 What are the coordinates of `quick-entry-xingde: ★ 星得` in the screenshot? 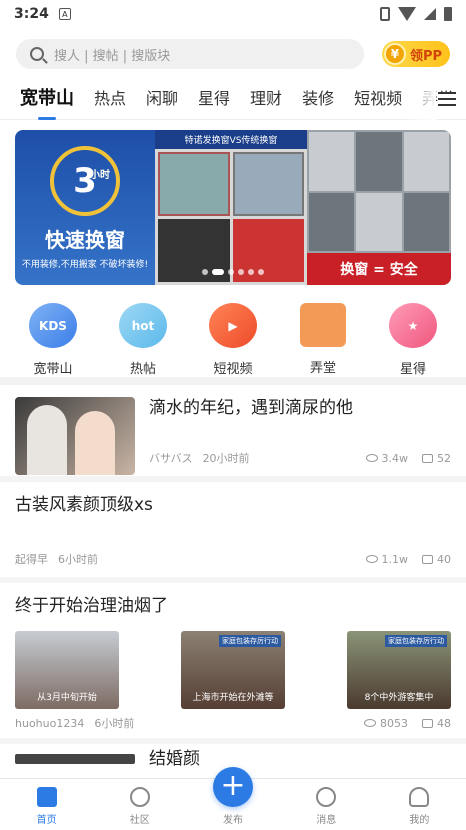 It's located at (413, 340).